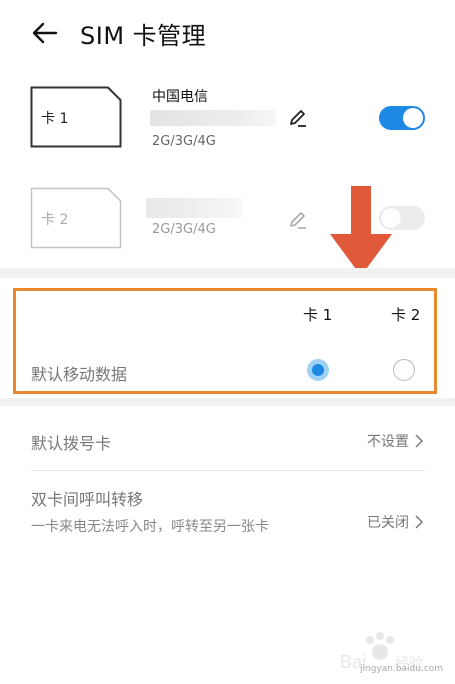 This screenshot has height=684, width=455. Describe the element at coordinates (361, 231) in the screenshot. I see `red-down-arrow-icon` at that location.